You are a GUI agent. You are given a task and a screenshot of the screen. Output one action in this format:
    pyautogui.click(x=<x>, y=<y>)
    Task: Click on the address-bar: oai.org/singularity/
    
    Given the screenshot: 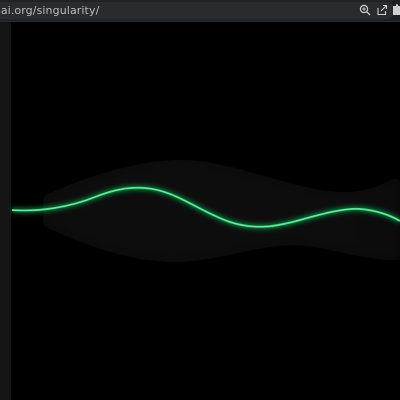 What is the action you would take?
    pyautogui.click(x=197, y=10)
    